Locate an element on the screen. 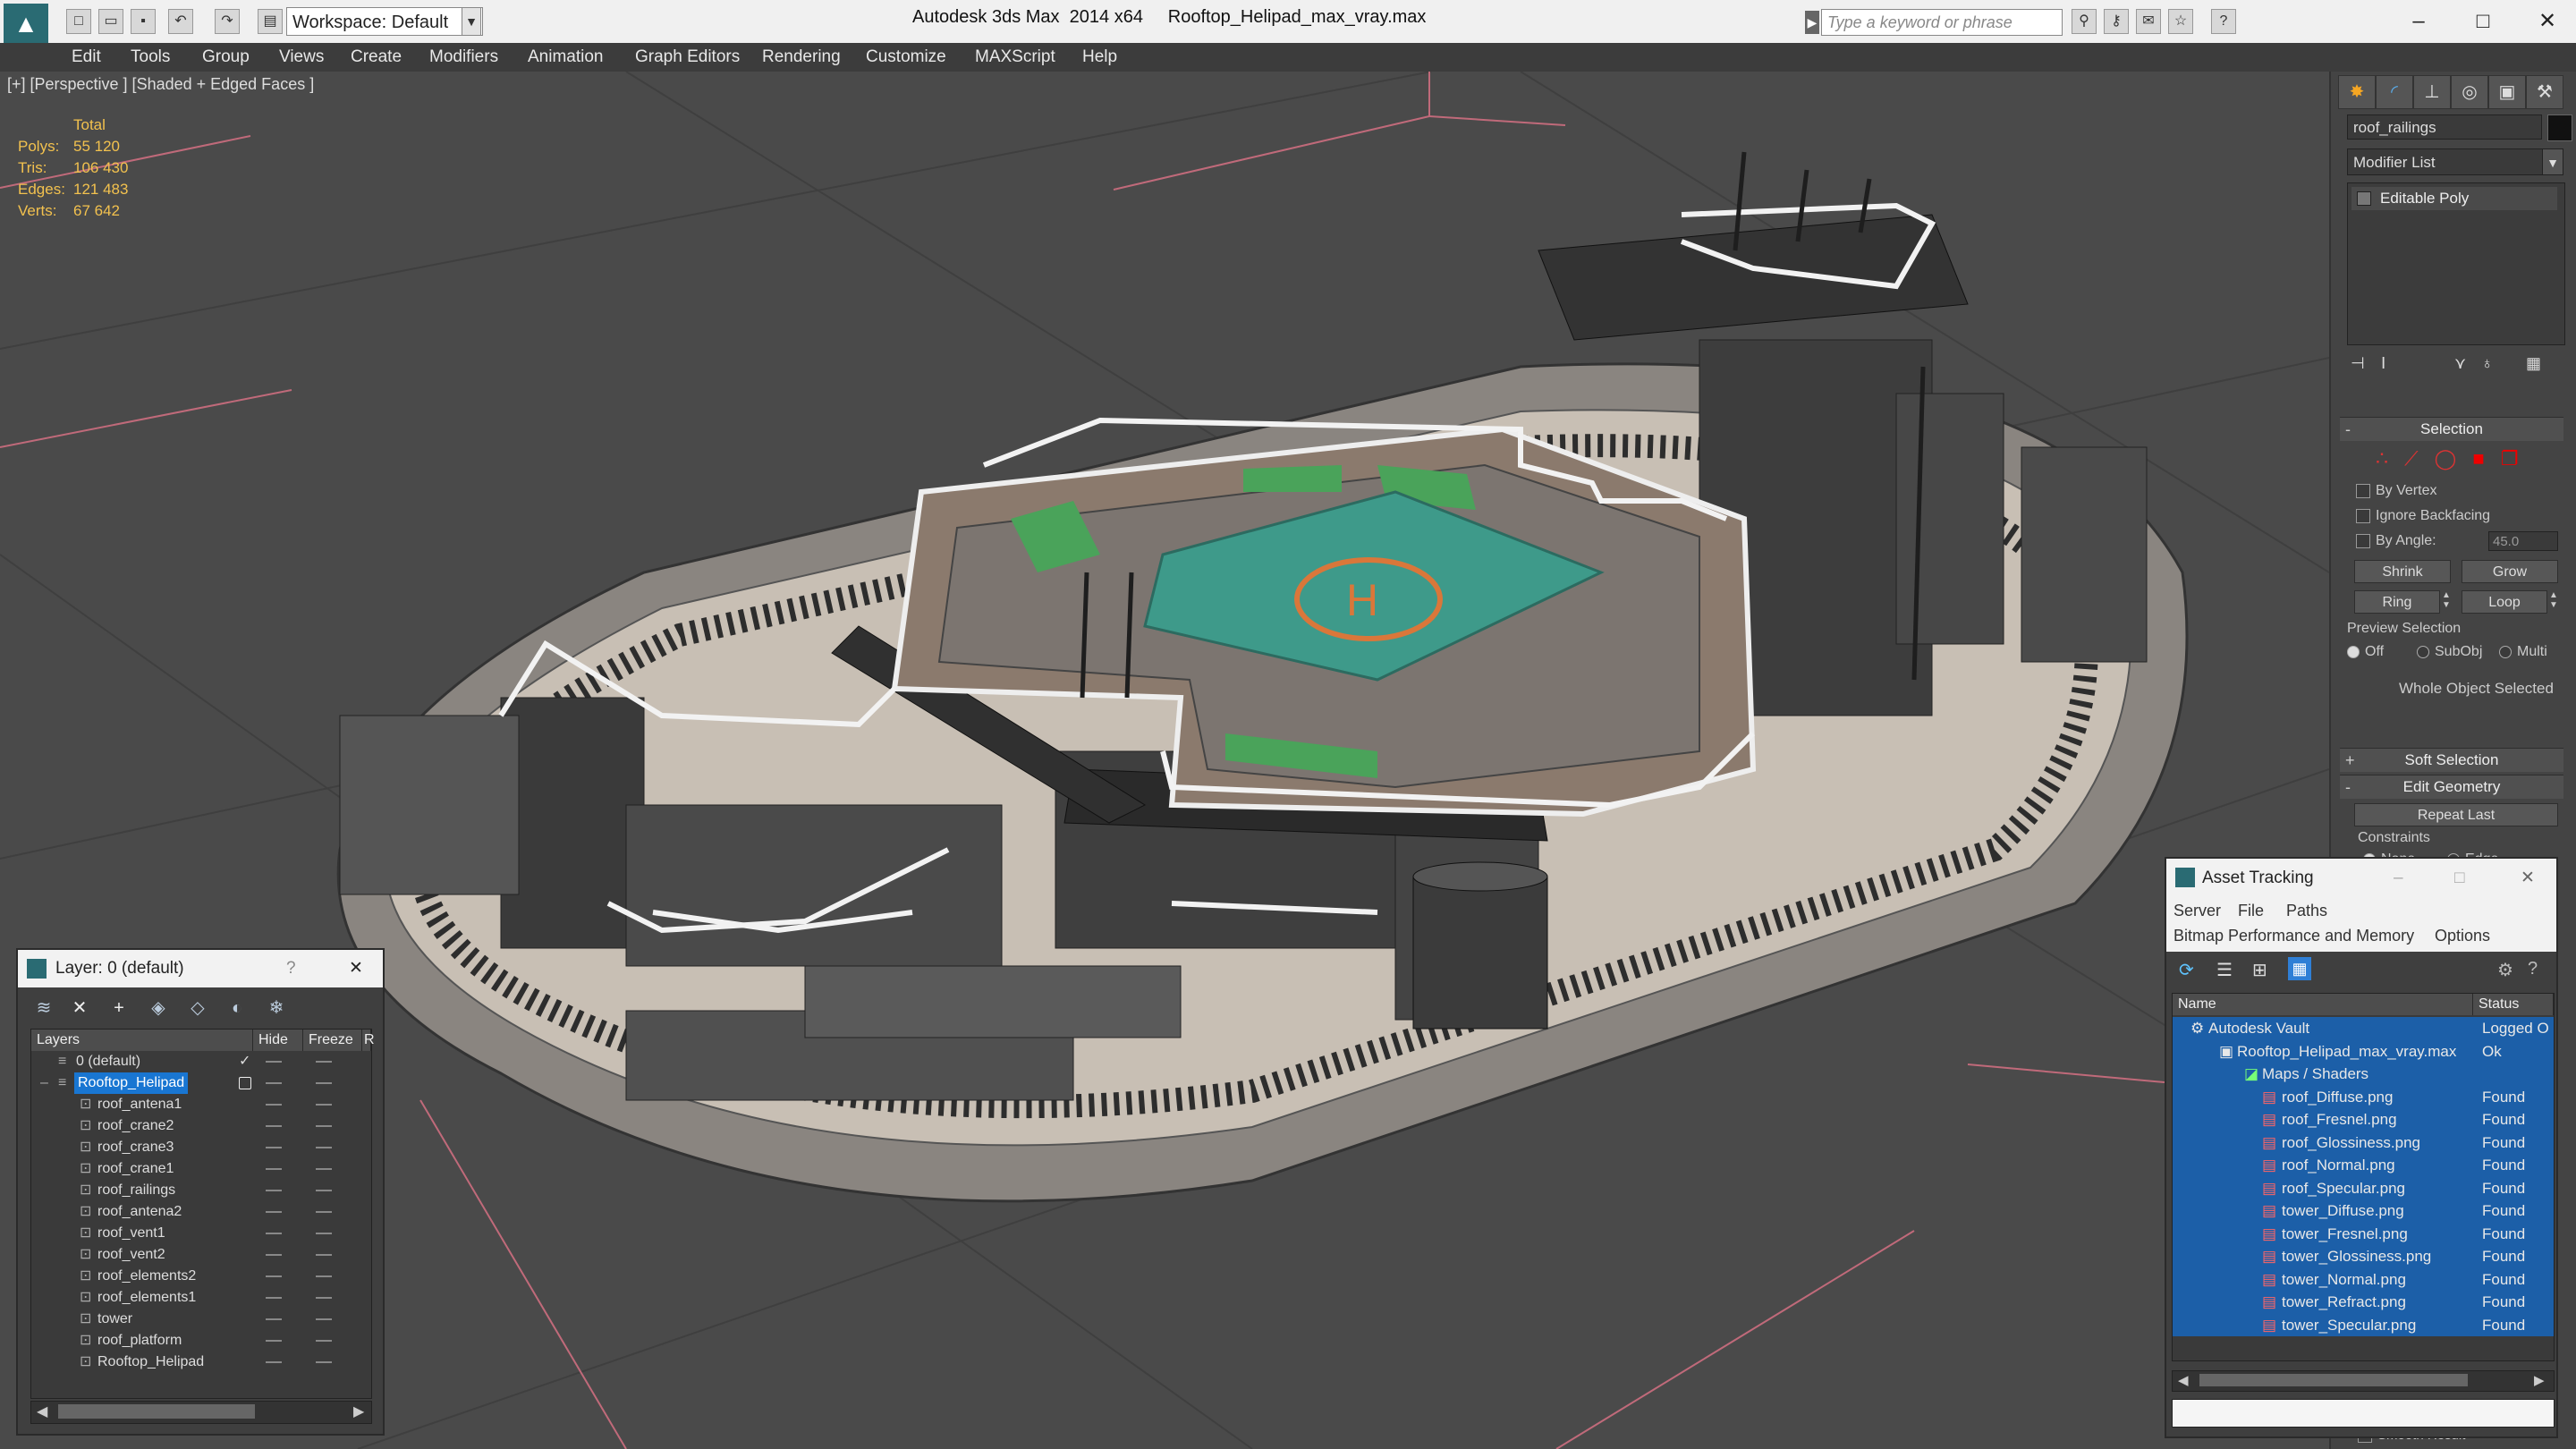 The width and height of the screenshot is (2576, 1449). menu-server: Server is located at coordinates (2197, 911).